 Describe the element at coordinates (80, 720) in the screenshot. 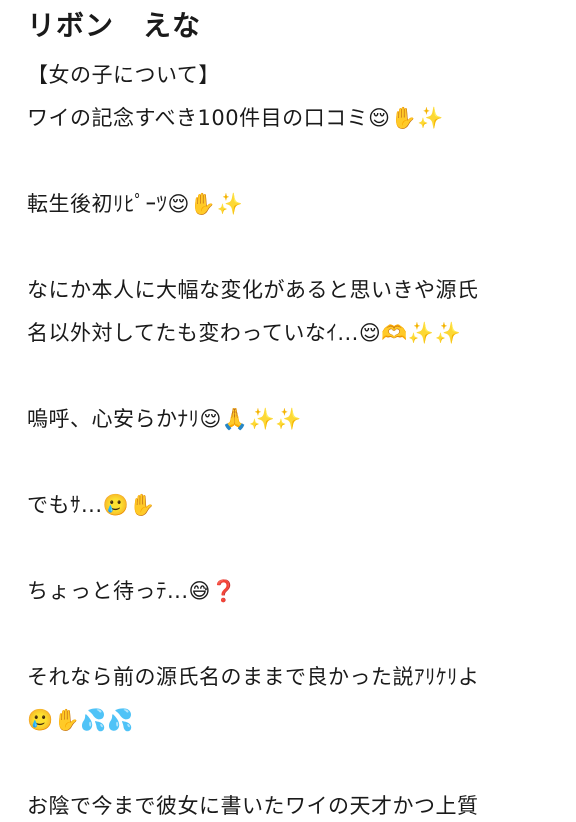

I see `body-line: 🥲✋💦💦` at that location.